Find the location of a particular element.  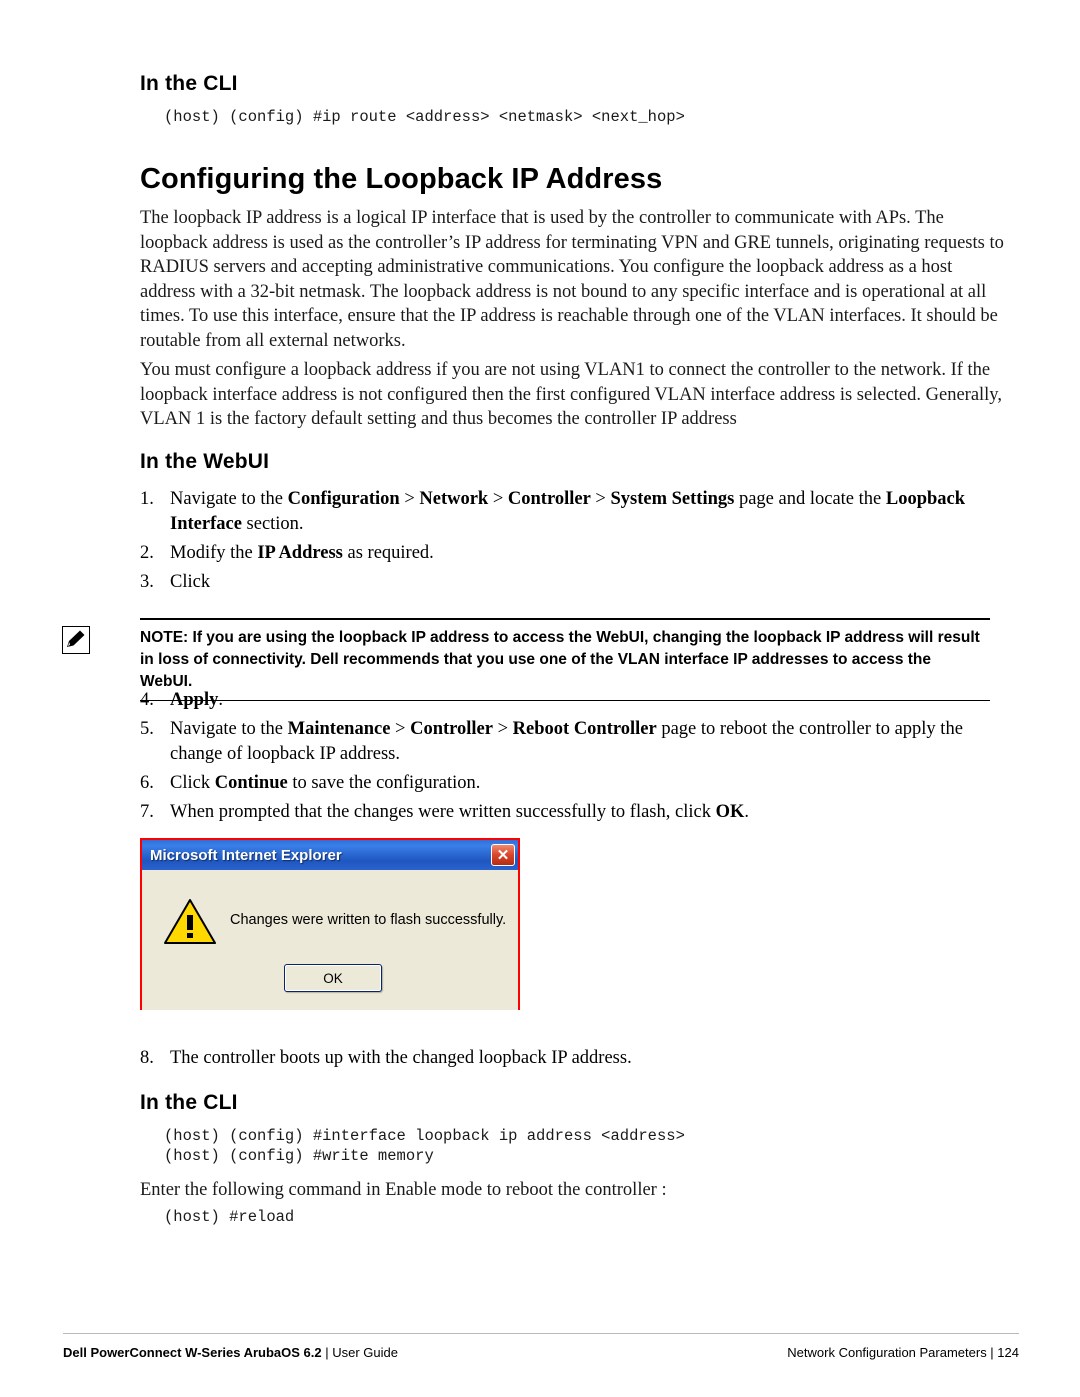

cli-command-write-memory: (host) (config) #write memory is located at coordinates (299, 1156).